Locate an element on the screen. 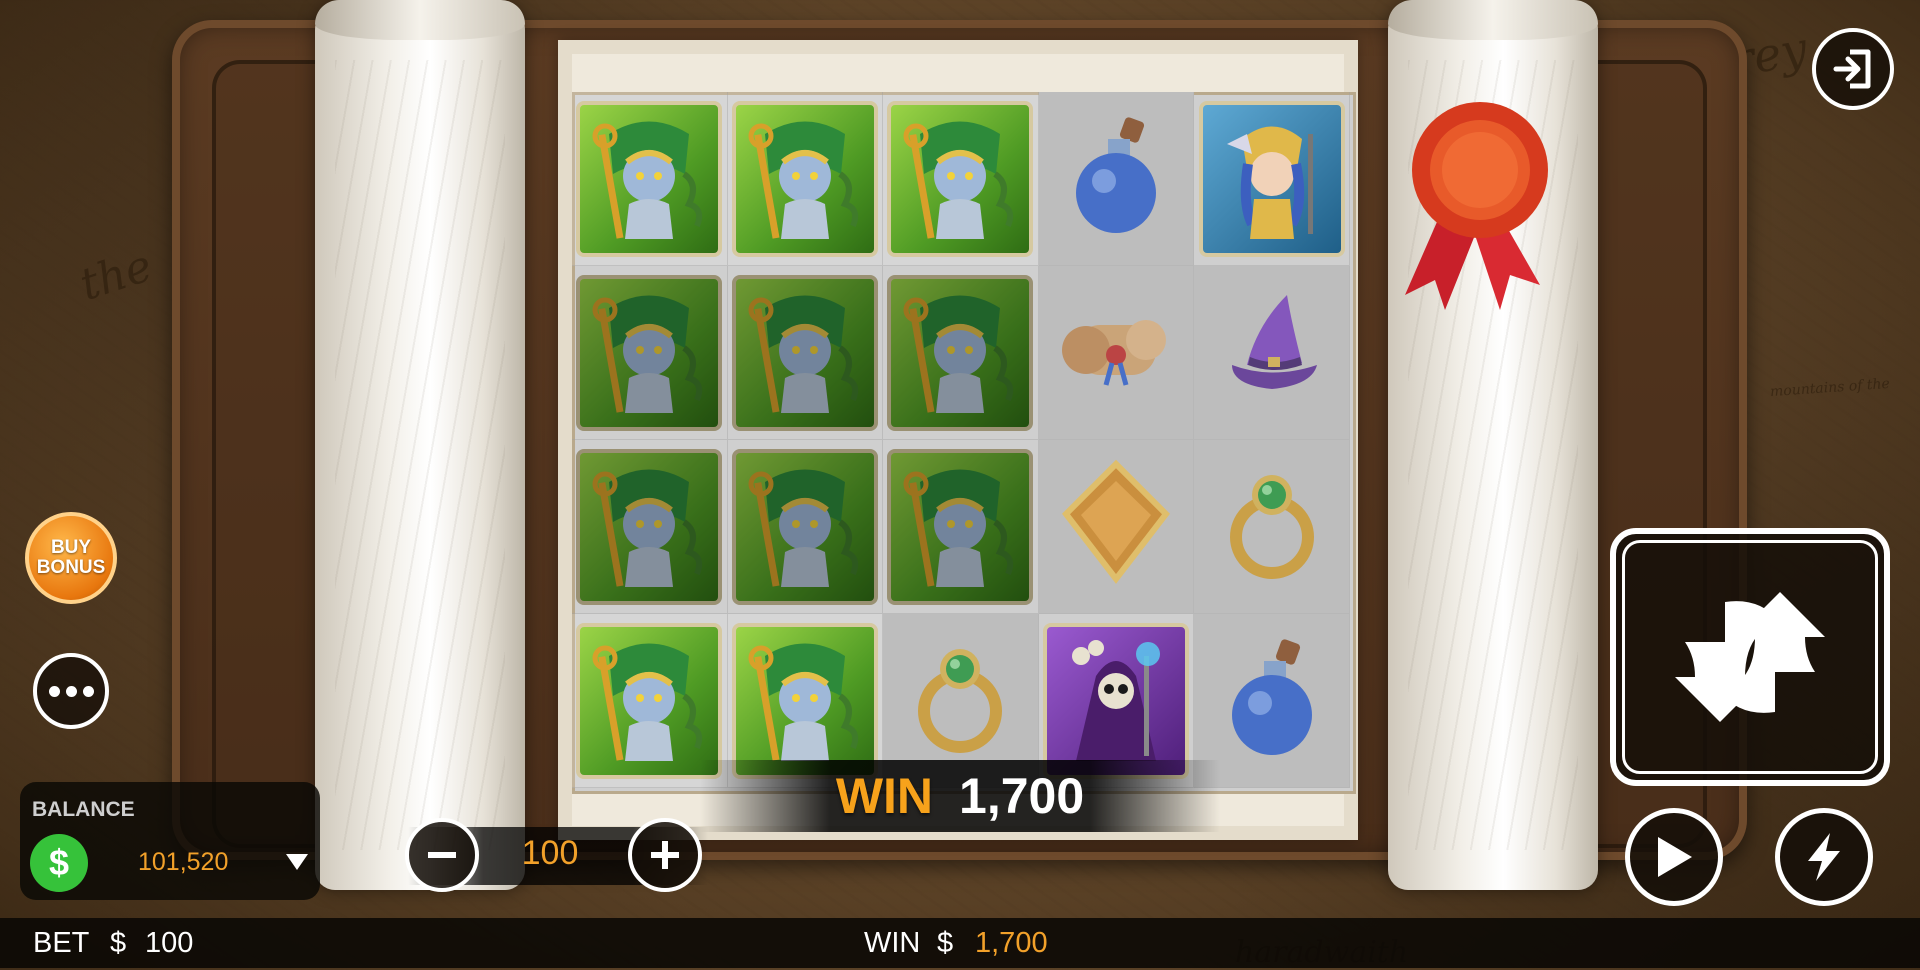  shield-badge-icon is located at coordinates (1116, 526).